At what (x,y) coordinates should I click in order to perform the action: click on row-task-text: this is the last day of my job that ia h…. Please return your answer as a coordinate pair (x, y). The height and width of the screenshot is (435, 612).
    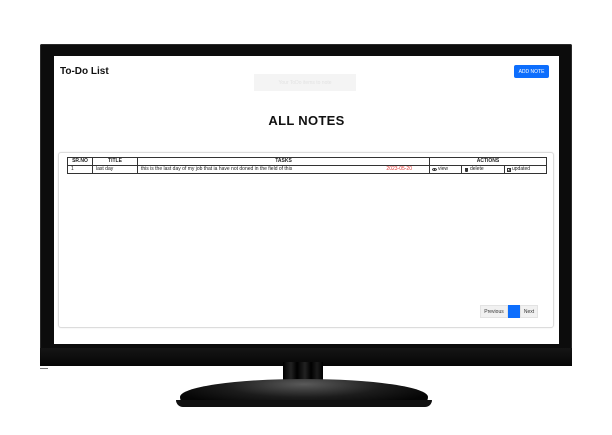
    Looking at the image, I should click on (217, 169).